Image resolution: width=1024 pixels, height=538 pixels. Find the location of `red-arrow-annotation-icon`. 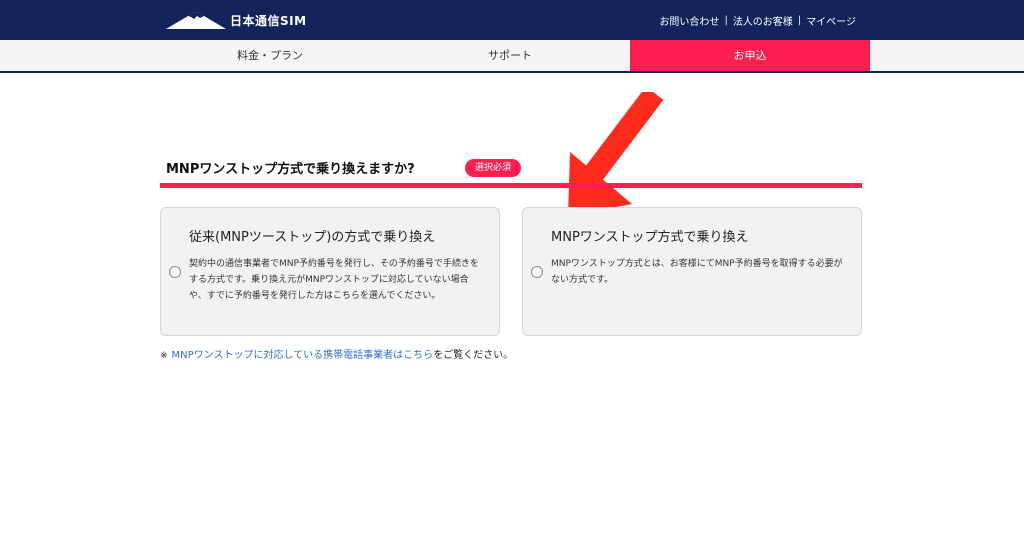

red-arrow-annotation-icon is located at coordinates (616, 154).